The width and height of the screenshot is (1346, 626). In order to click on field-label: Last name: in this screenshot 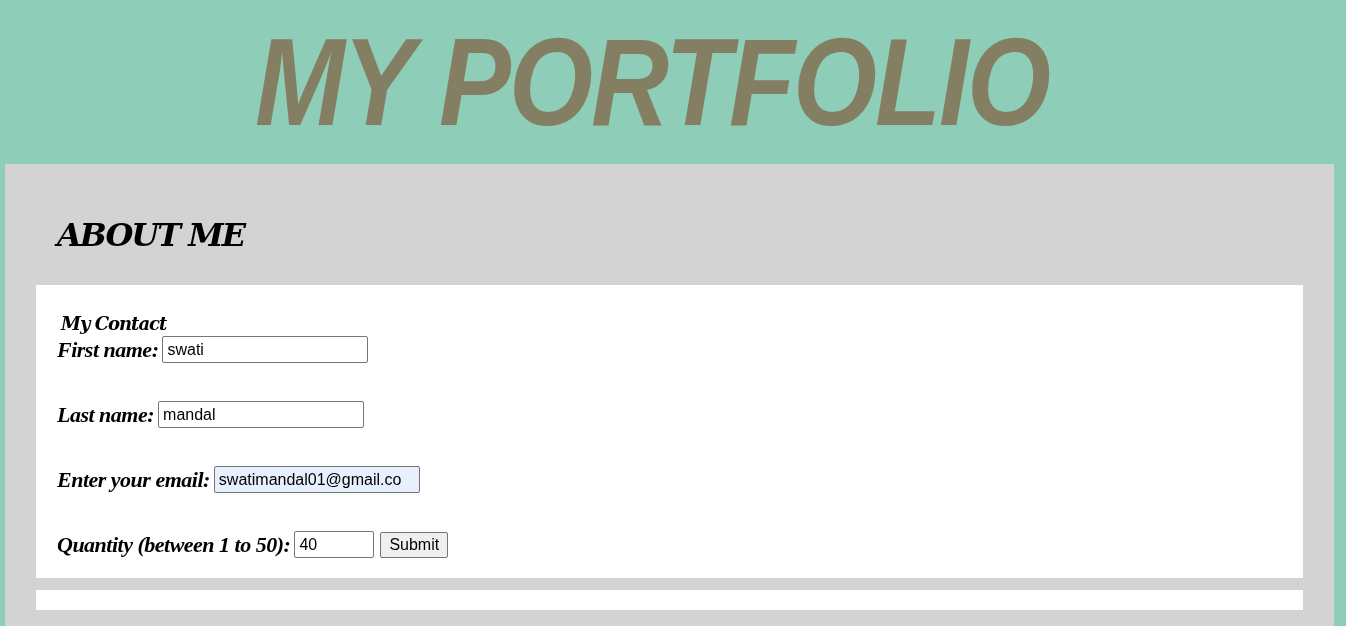, I will do `click(106, 414)`.